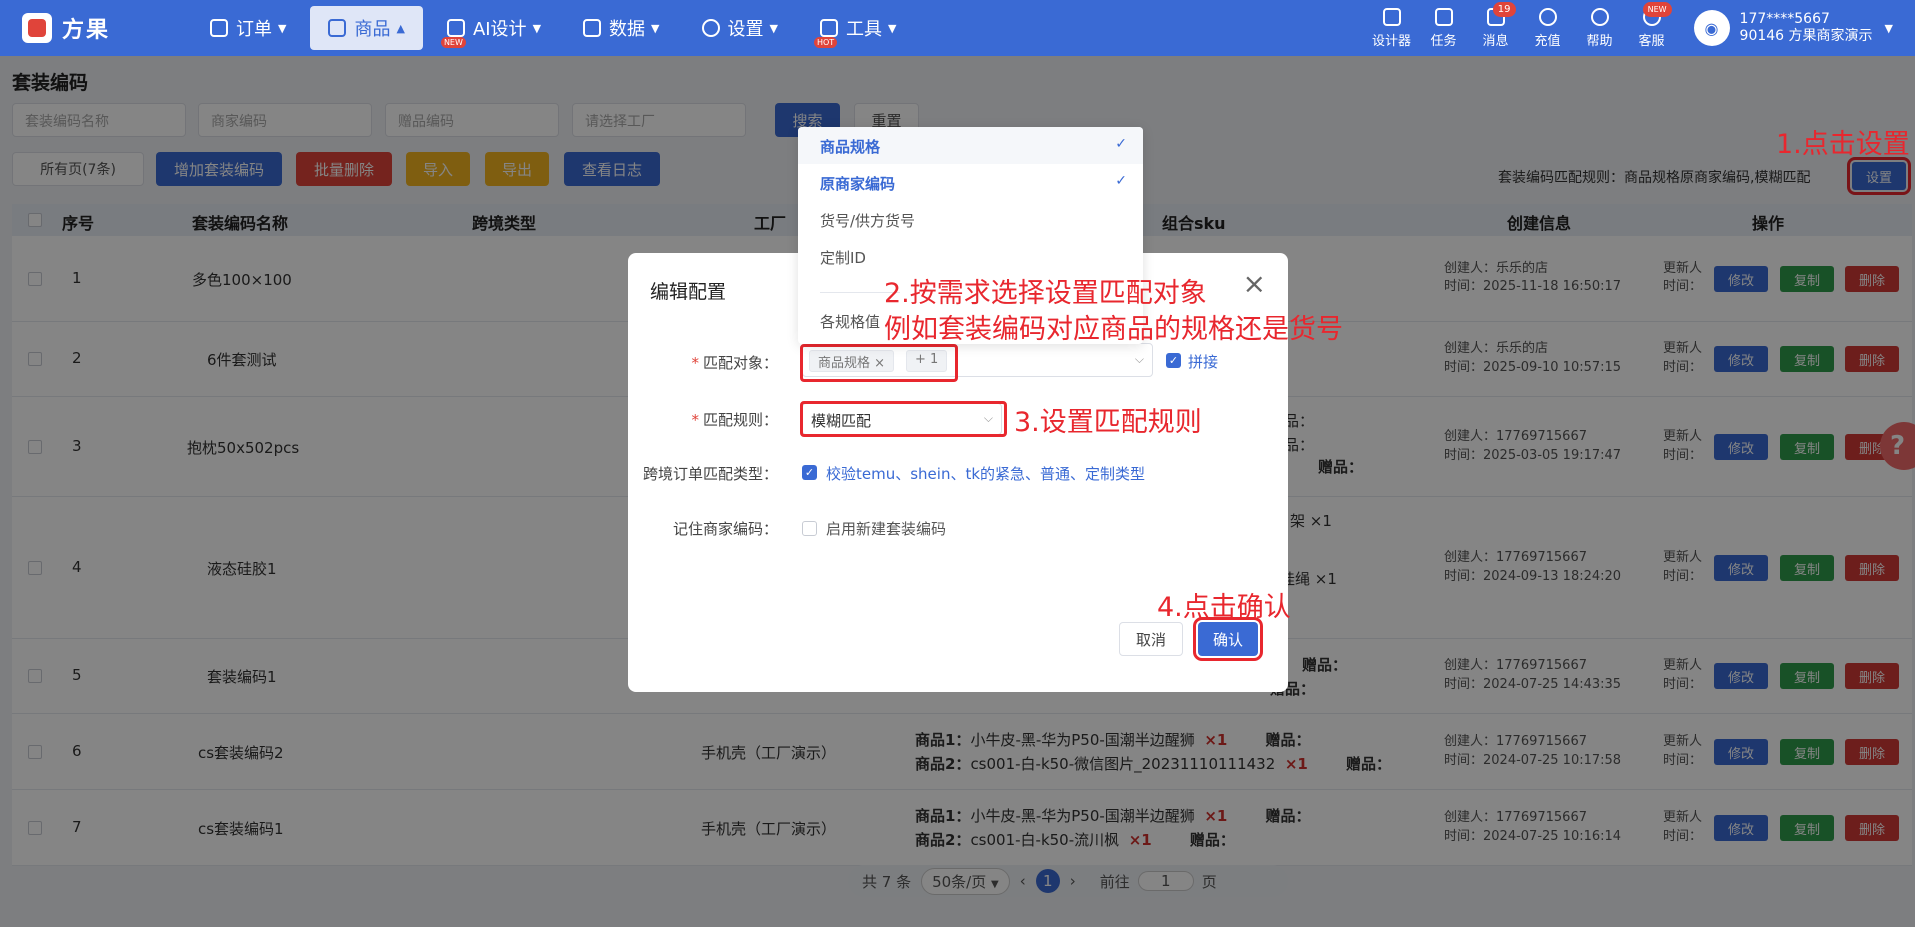 The image size is (1915, 927). I want to click on highlight-match-object, so click(879, 363).